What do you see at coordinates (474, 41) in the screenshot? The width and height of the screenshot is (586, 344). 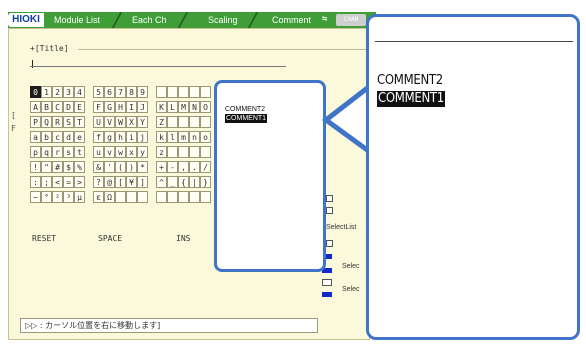 I see `zoom-top-rule` at bounding box center [474, 41].